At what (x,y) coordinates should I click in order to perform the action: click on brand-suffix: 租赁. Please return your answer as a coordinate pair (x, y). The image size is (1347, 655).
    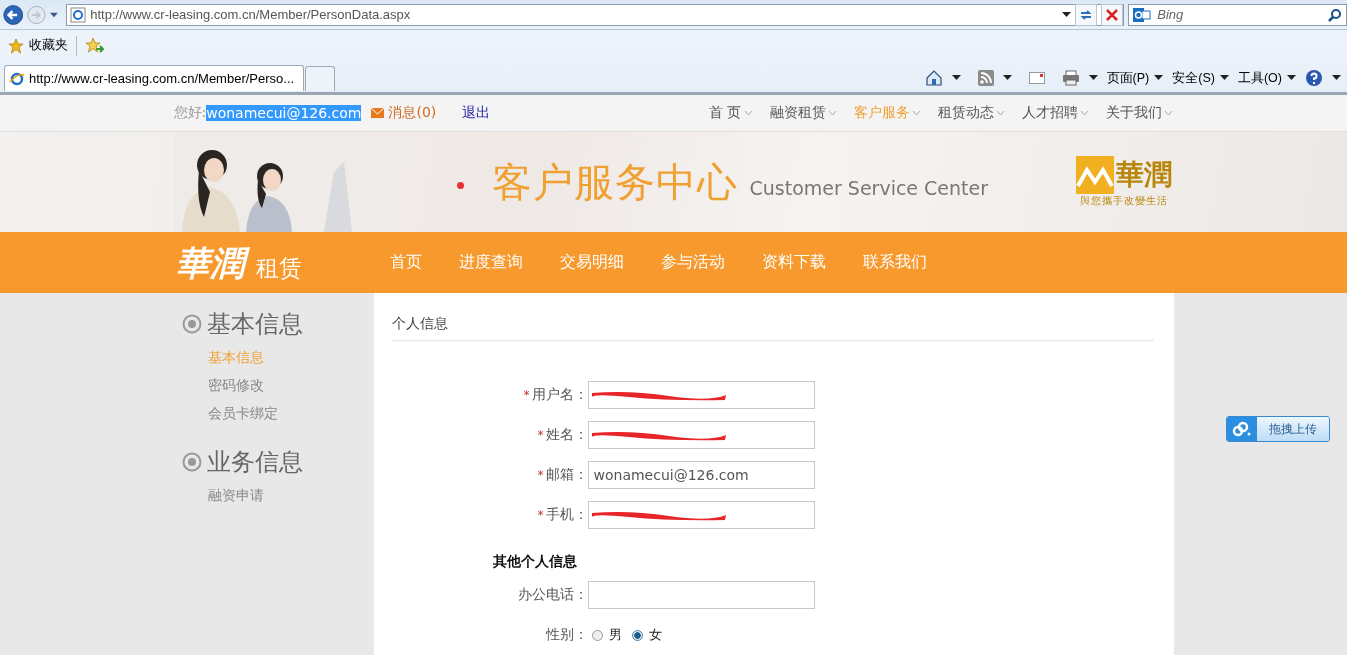
    Looking at the image, I should click on (278, 268).